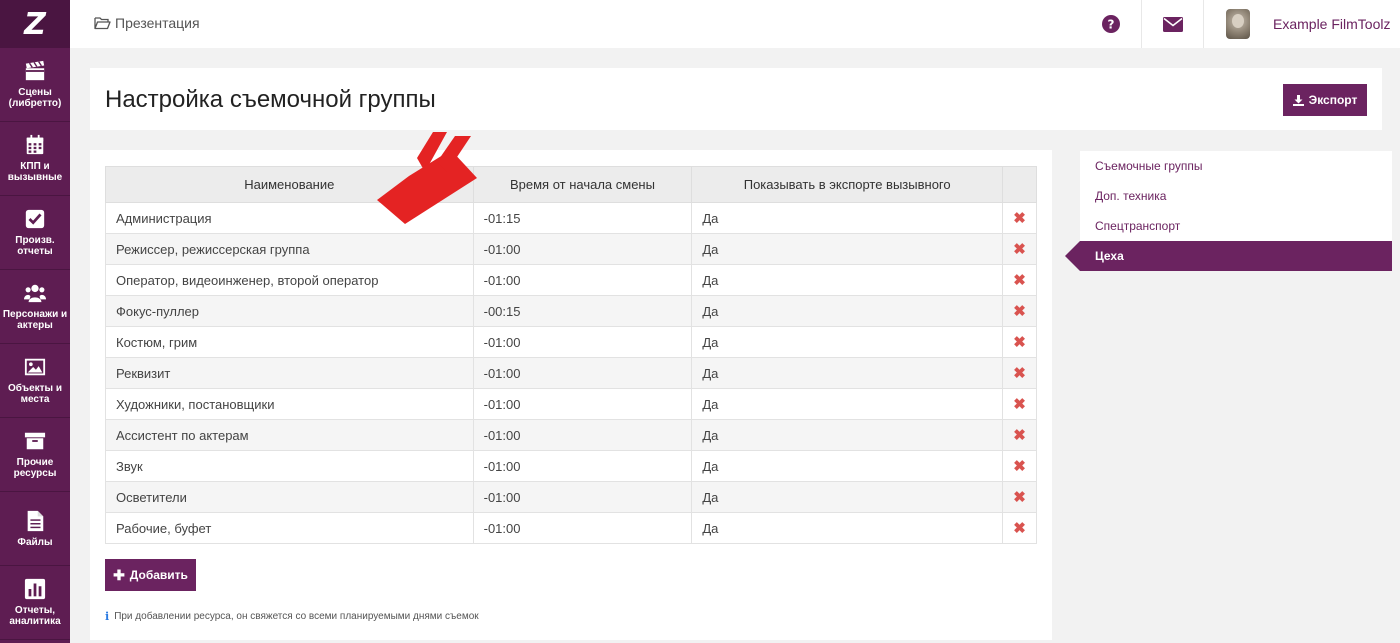 Image resolution: width=1400 pixels, height=643 pixels. I want to click on breadcrumb-label: Презентация, so click(157, 23).